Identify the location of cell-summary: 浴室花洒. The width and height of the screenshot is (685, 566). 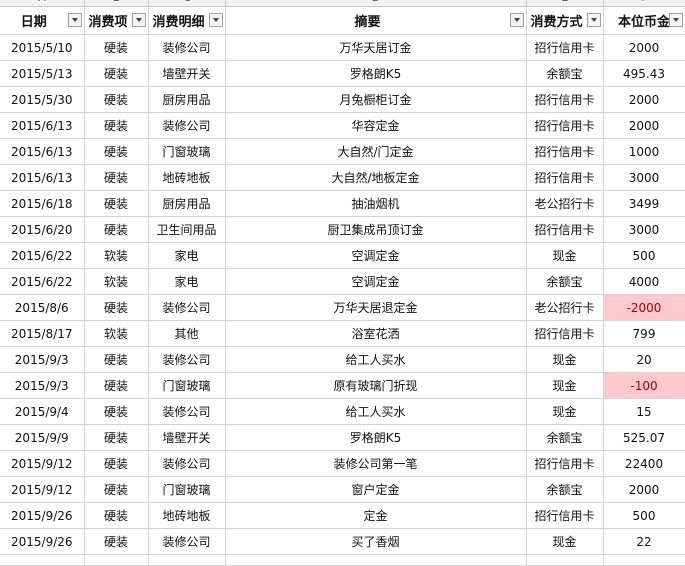
(376, 333).